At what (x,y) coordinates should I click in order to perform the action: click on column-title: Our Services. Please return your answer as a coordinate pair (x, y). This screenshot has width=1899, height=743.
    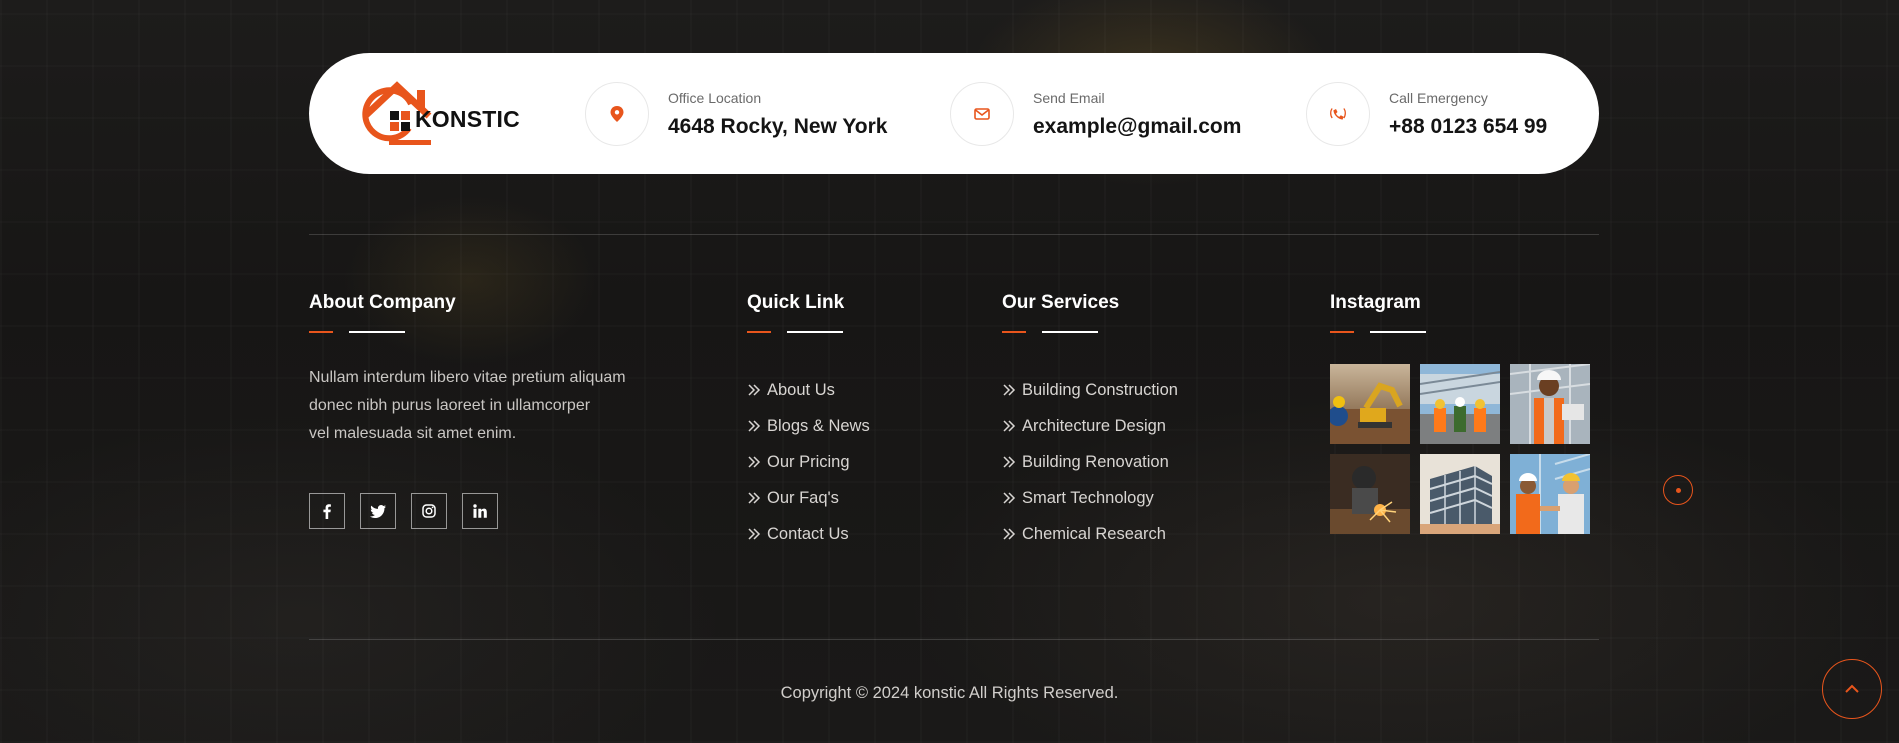
    Looking at the image, I should click on (1061, 302).